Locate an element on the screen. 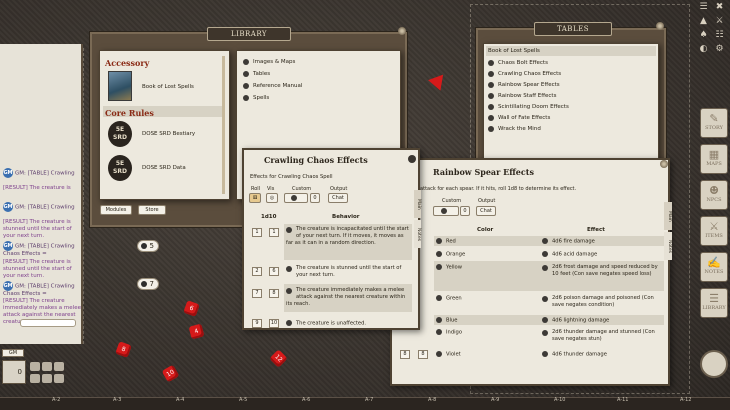  ruler-tick: A-9 is located at coordinates (495, 400).